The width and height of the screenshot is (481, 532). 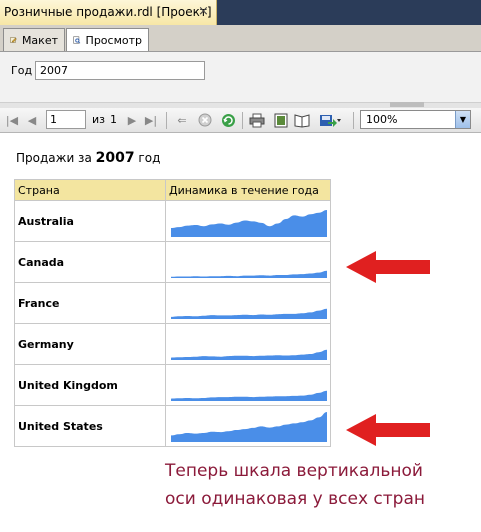 What do you see at coordinates (248, 190) in the screenshot?
I see `column-header-trend: Динамика в течение года` at bounding box center [248, 190].